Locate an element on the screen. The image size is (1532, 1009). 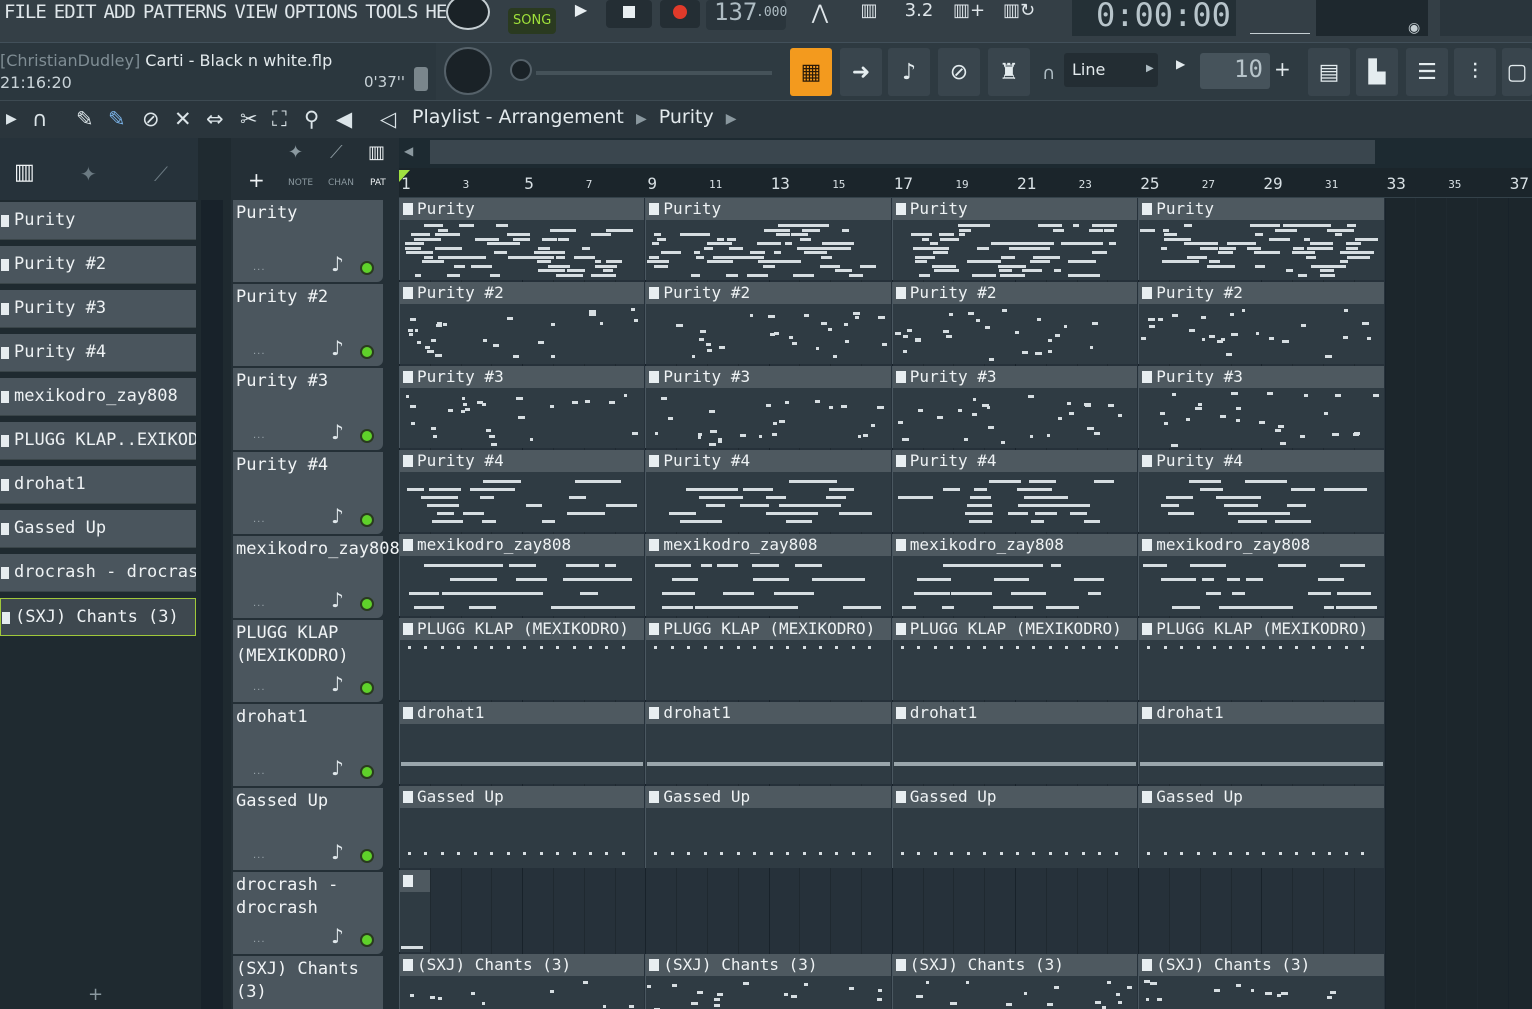
blend-notes-button: ▥+ is located at coordinates (969, 15).